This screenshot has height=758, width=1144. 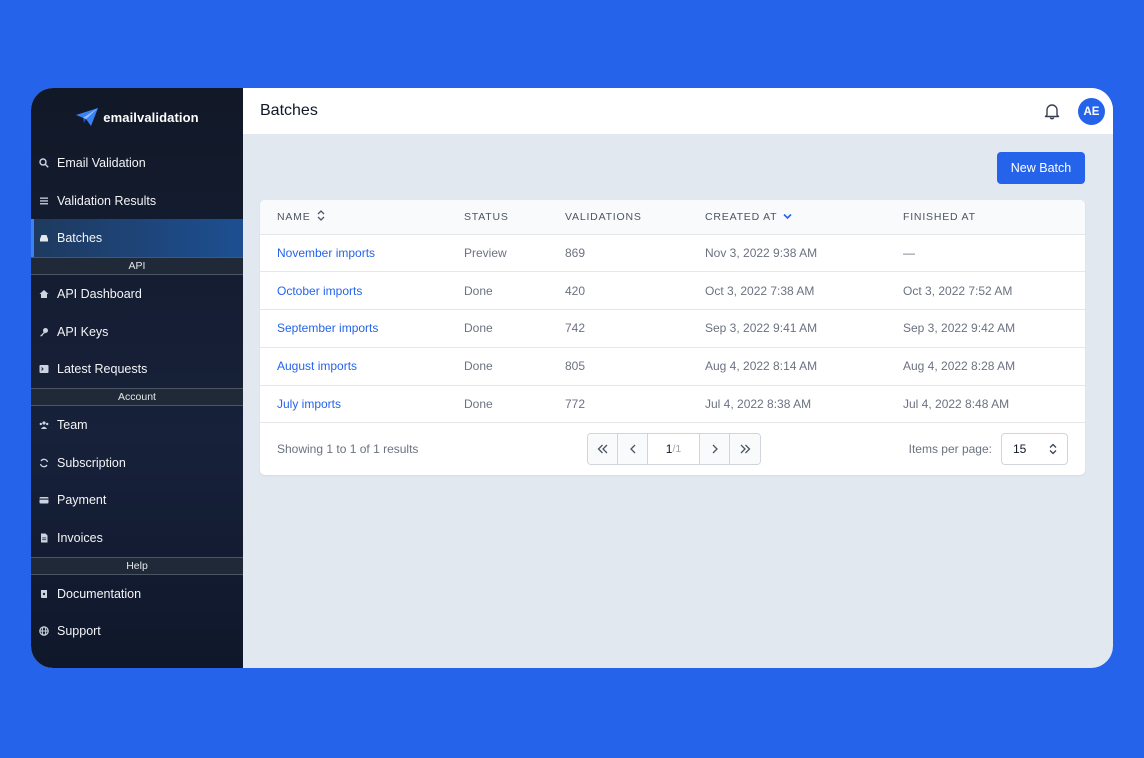 What do you see at coordinates (348, 449) in the screenshot?
I see `results-summary: Showing 1 to 1 of 1 results` at bounding box center [348, 449].